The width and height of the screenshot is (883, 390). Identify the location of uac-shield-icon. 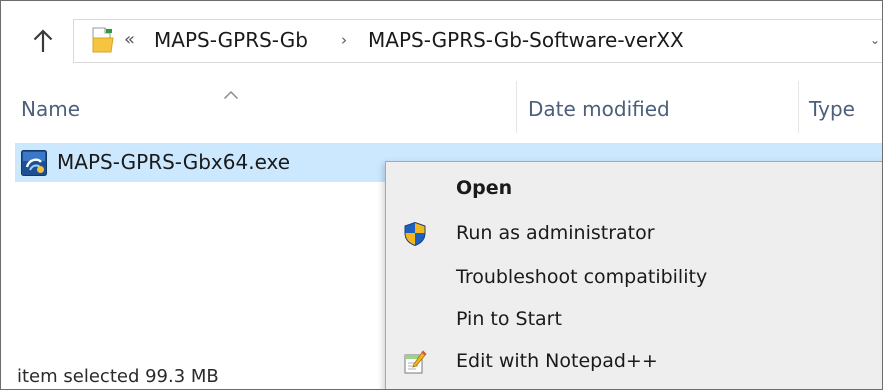
(415, 234).